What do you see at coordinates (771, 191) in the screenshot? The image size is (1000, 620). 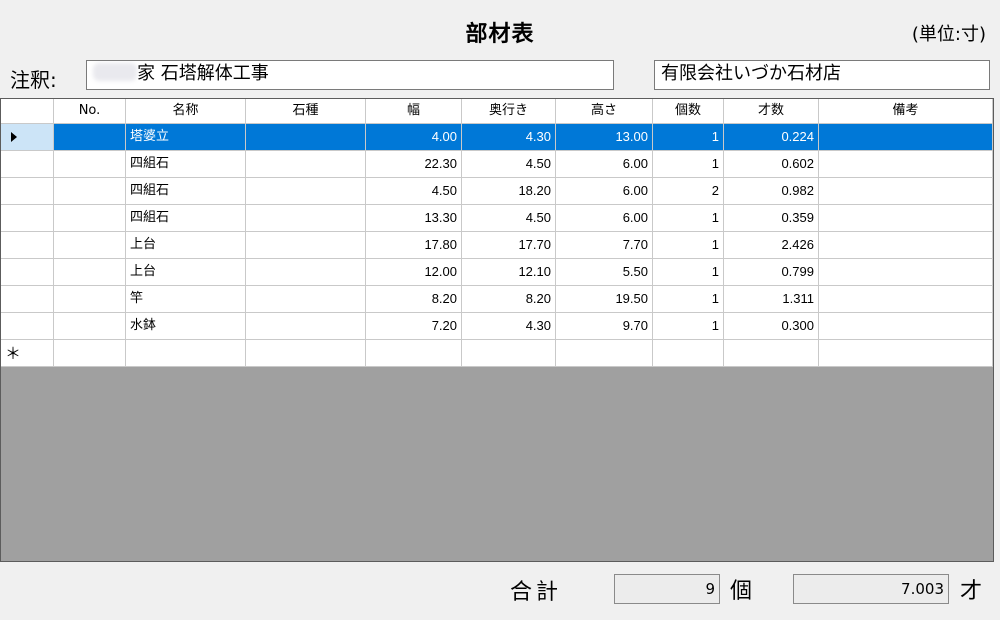 I see `cell-sai: 0.982` at bounding box center [771, 191].